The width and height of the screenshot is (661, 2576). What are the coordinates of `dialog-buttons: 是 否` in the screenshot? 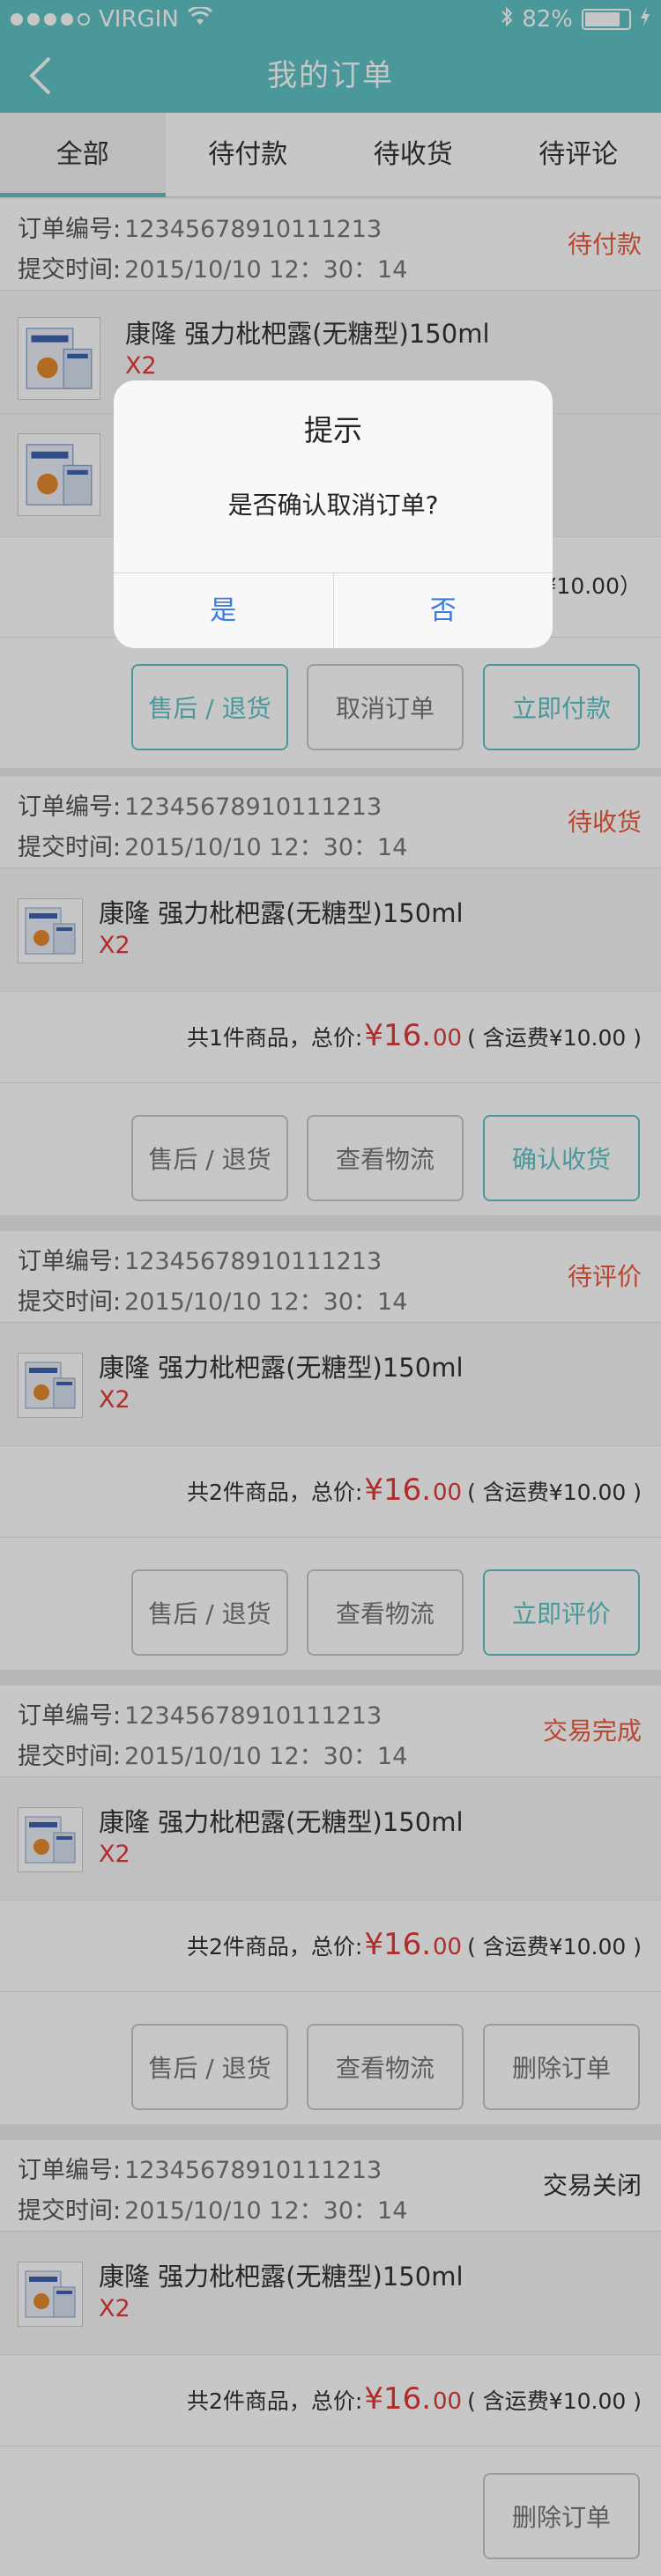 It's located at (333, 610).